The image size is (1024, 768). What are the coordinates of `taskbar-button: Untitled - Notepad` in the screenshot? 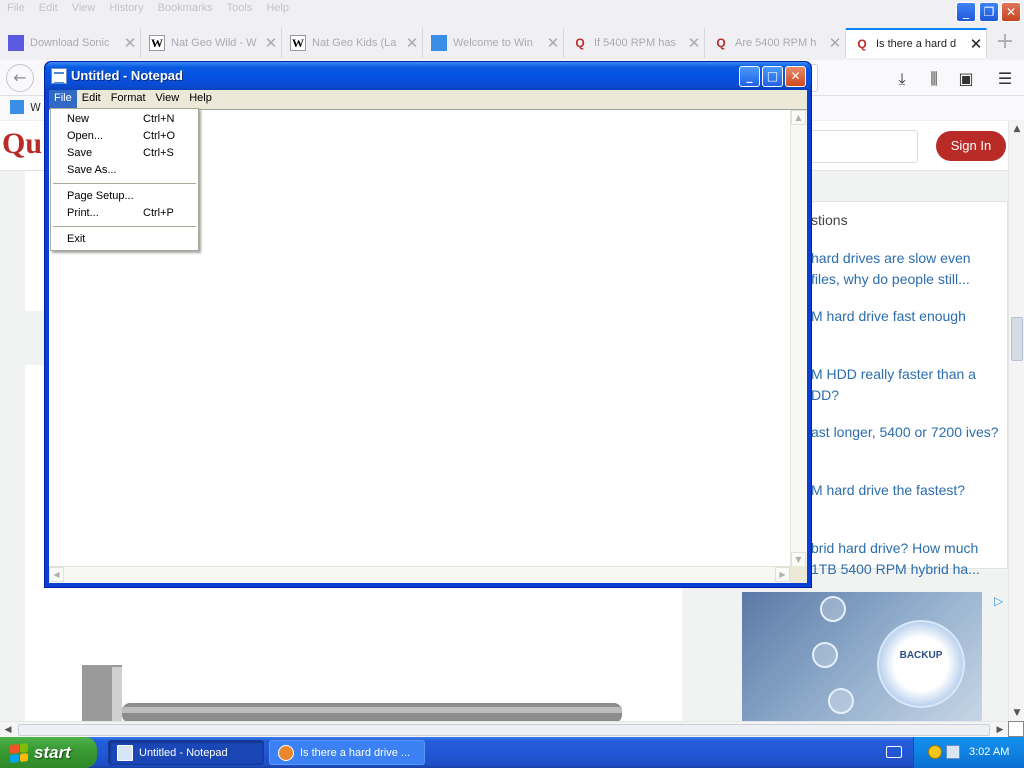 It's located at (186, 752).